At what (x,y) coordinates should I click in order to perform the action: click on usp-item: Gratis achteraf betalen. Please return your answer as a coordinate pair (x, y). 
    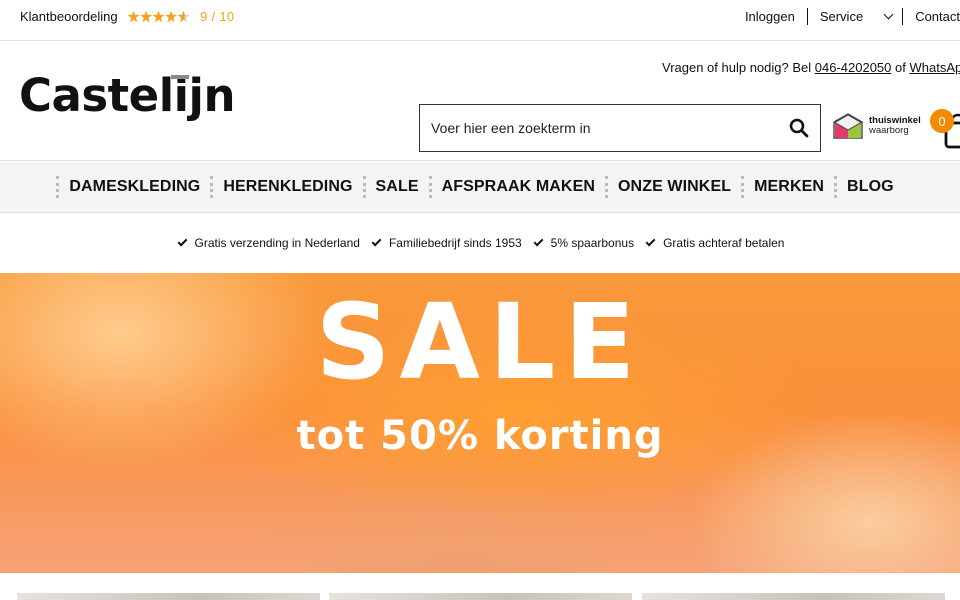
    Looking at the image, I should click on (714, 243).